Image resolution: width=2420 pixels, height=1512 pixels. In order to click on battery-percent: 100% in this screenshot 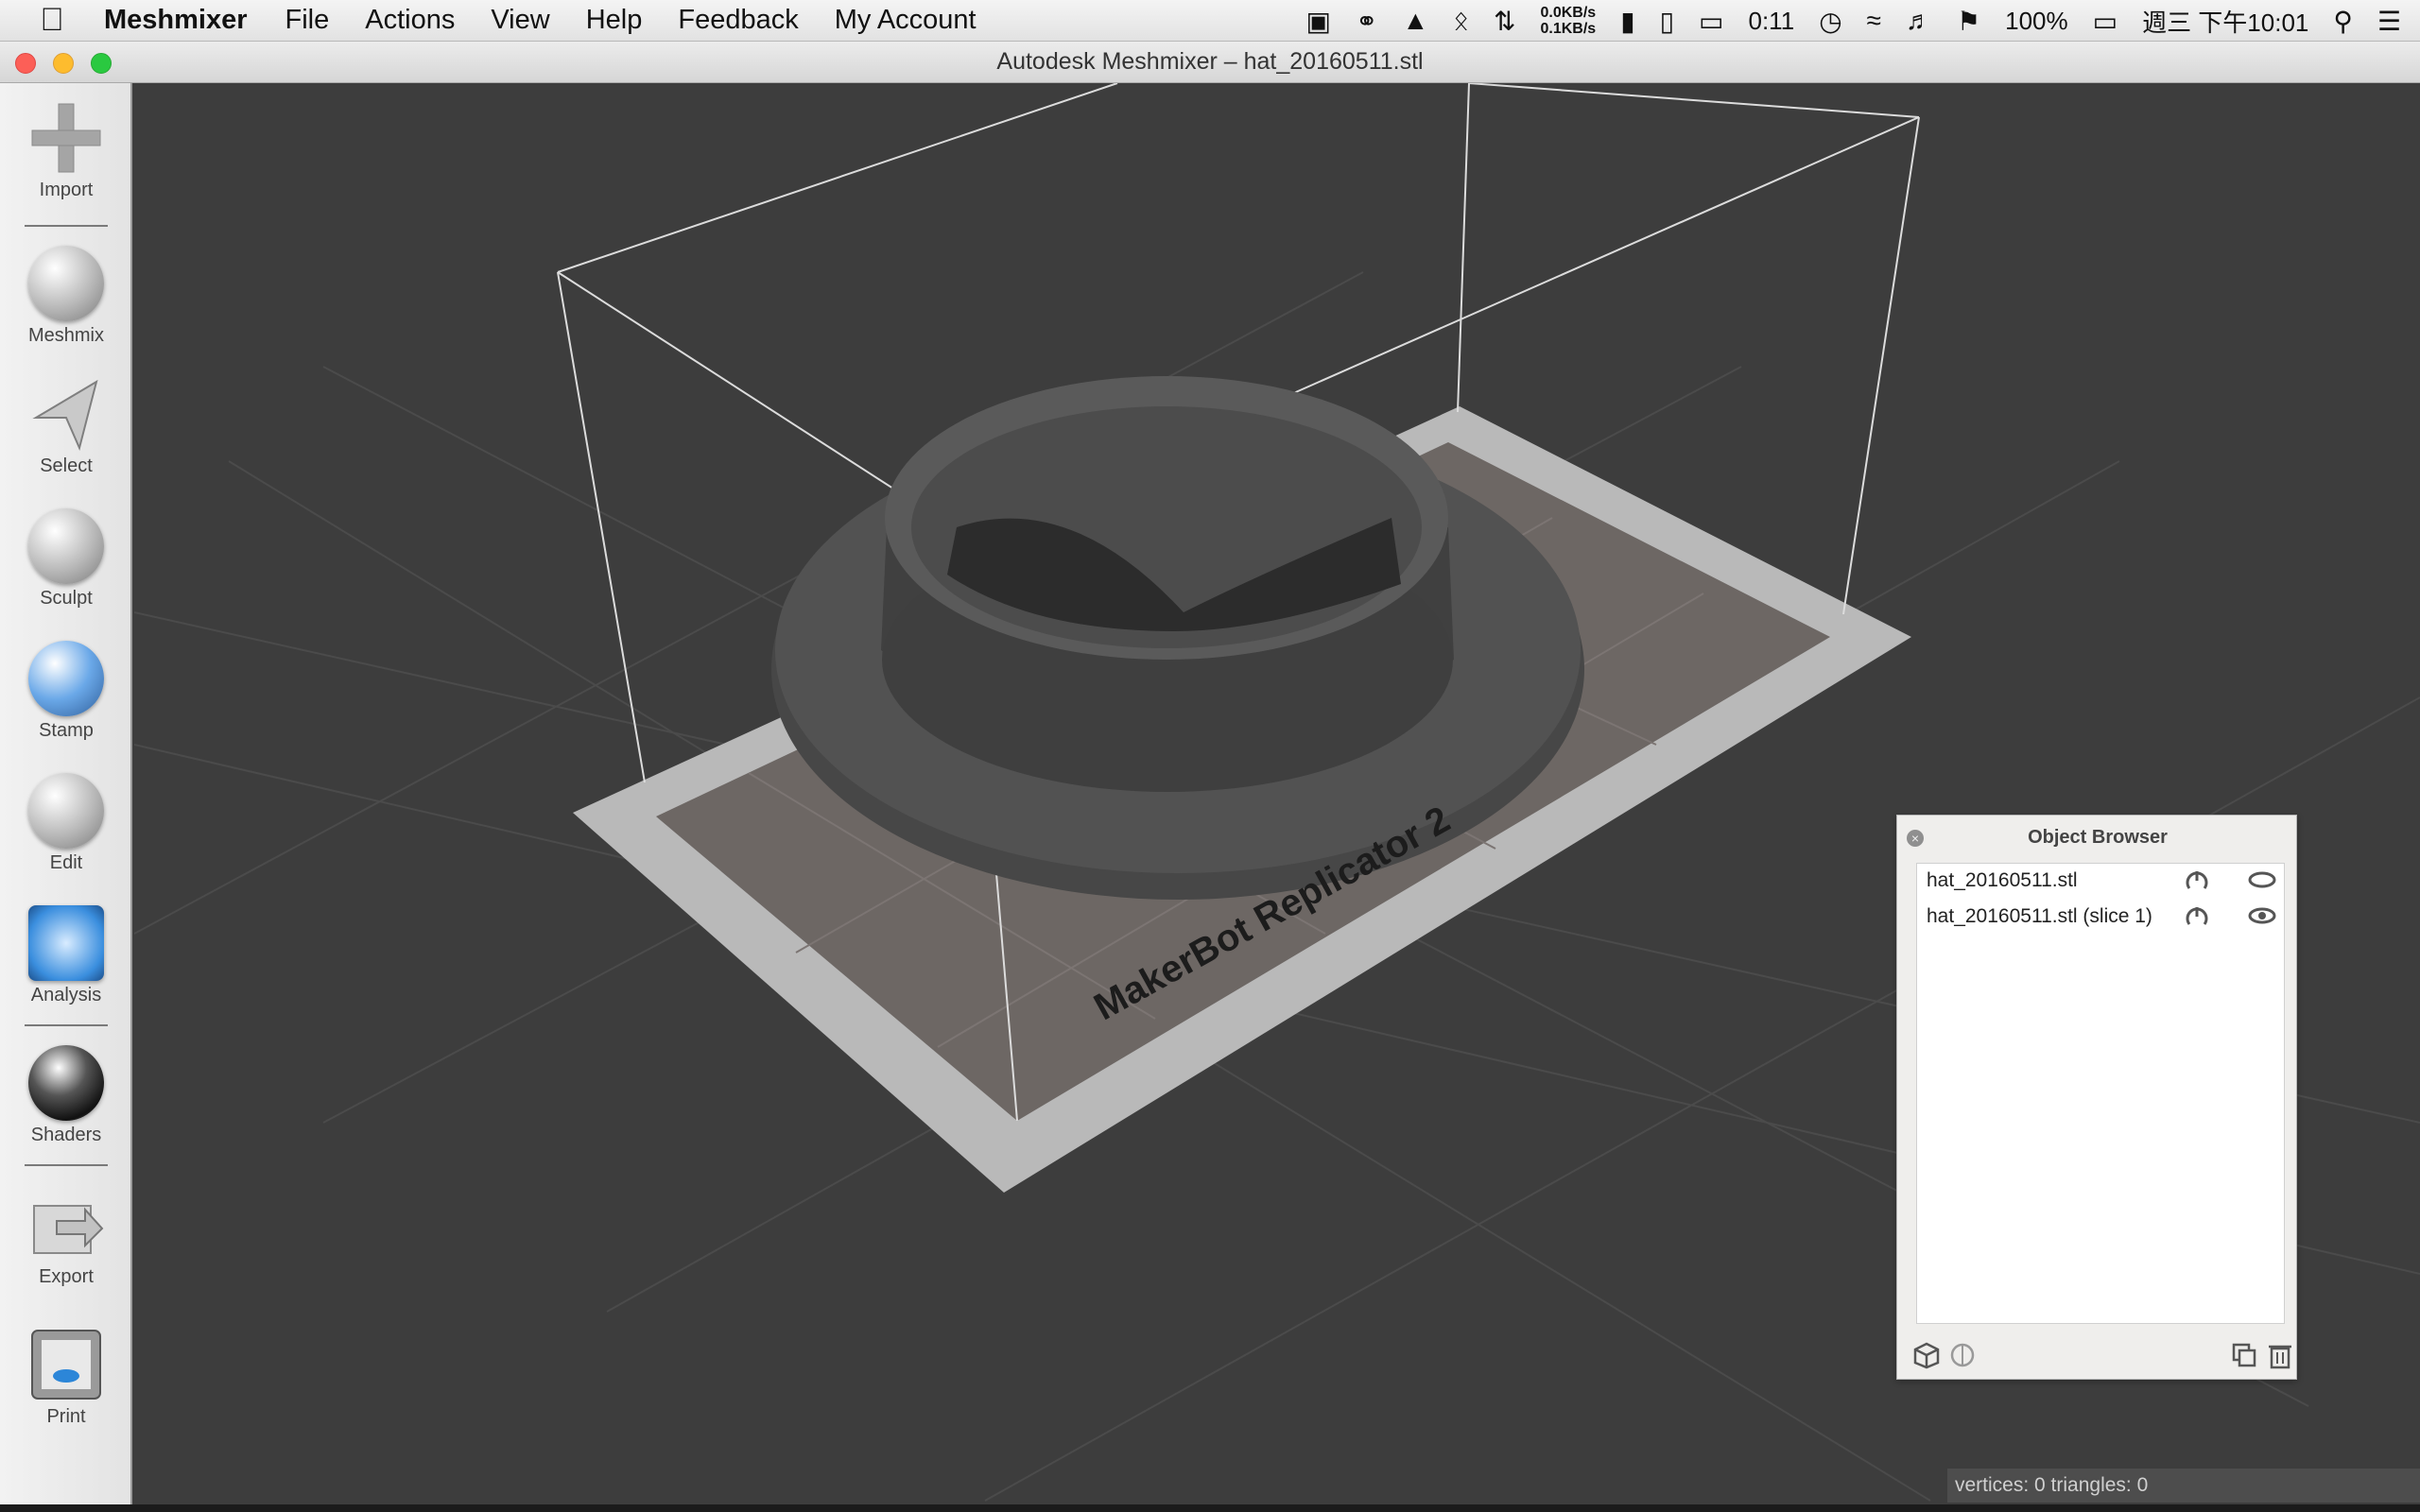, I will do `click(2036, 21)`.